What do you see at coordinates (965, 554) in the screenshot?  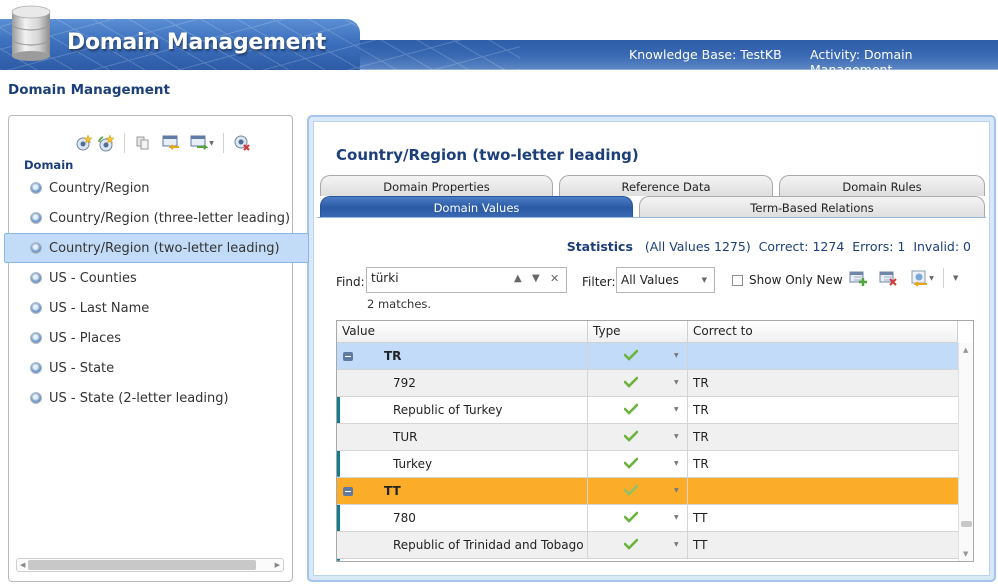 I see `scroll-down-icon: ▼` at bounding box center [965, 554].